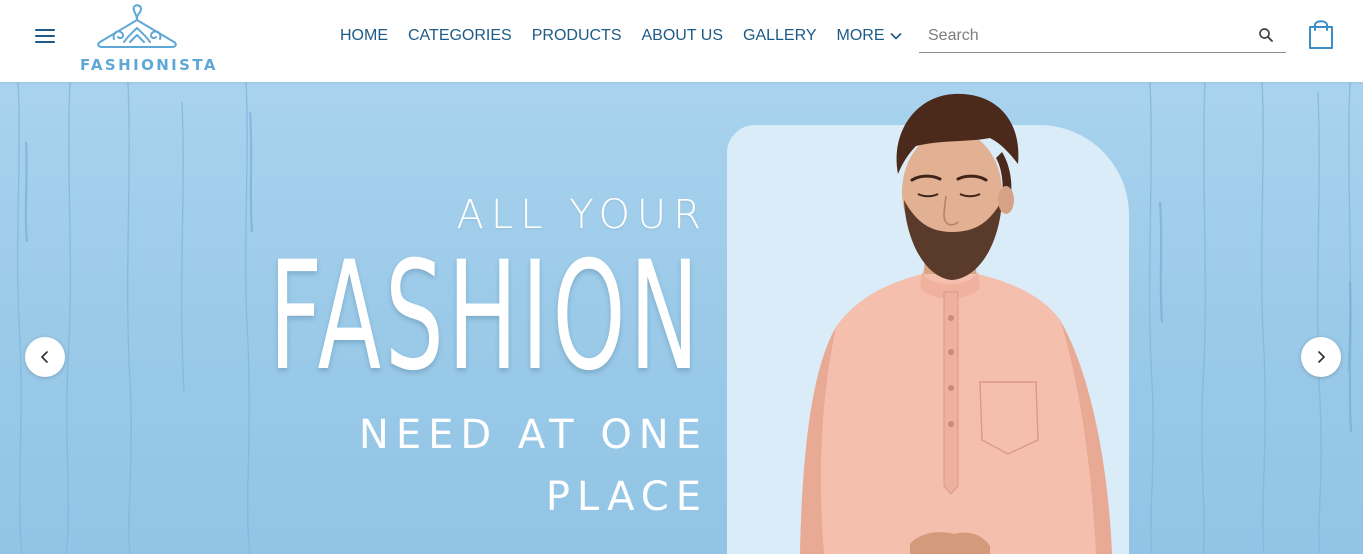 This screenshot has width=1363, height=554. Describe the element at coordinates (45, 36) in the screenshot. I see `hamburger-menu-icon` at that location.